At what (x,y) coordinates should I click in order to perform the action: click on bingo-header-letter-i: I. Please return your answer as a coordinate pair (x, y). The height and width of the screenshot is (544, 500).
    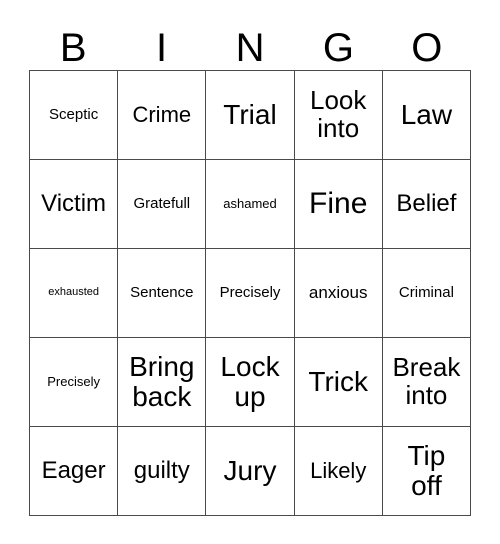
    Looking at the image, I should click on (162, 48).